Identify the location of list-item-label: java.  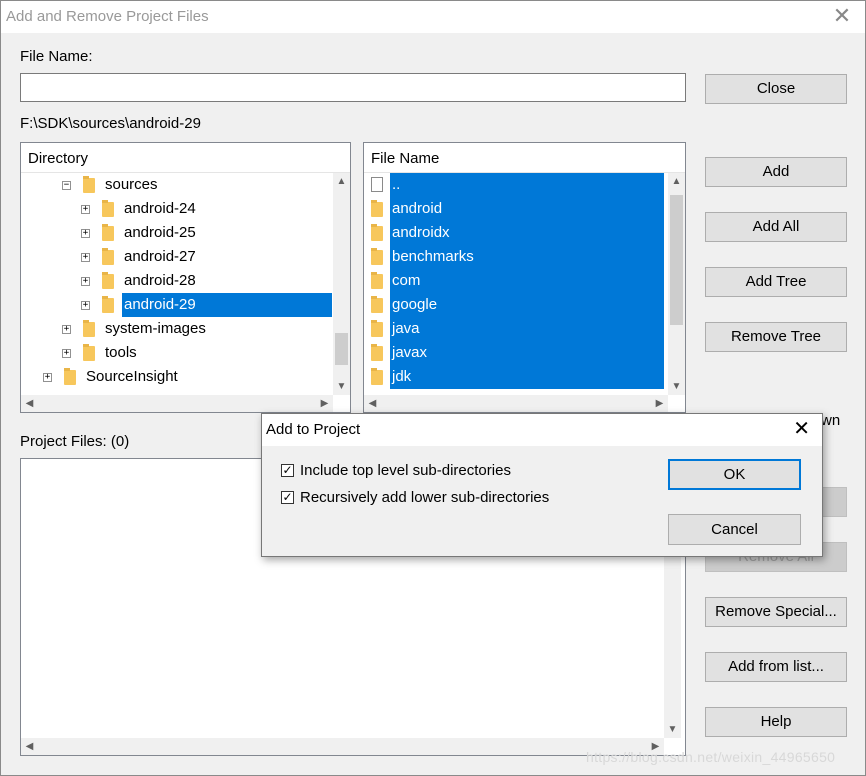
(527, 329).